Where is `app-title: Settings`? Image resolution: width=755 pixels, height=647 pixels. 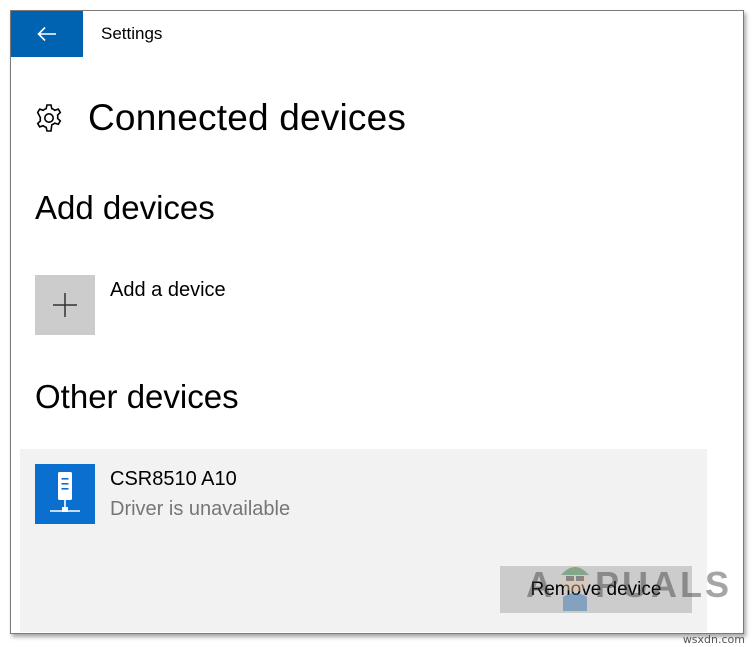 app-title: Settings is located at coordinates (132, 33).